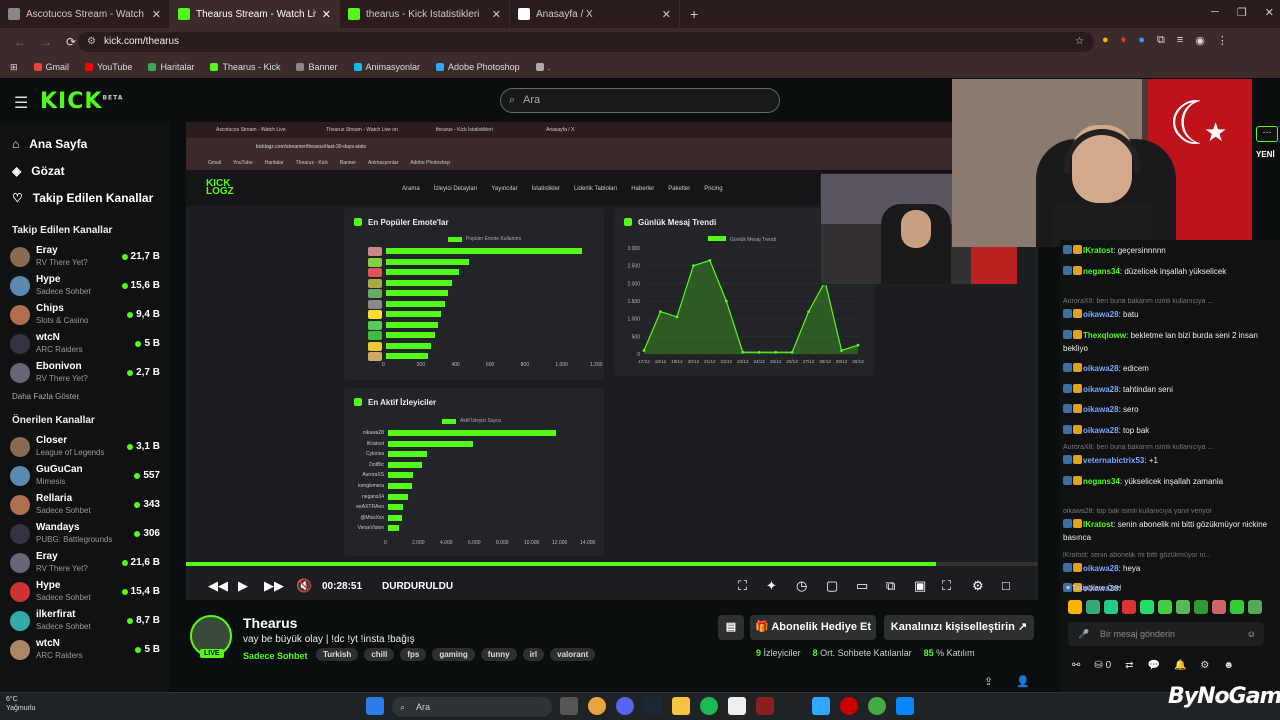 The image size is (1280, 720). Describe the element at coordinates (821, 706) in the screenshot. I see `photoshop-icon` at that location.